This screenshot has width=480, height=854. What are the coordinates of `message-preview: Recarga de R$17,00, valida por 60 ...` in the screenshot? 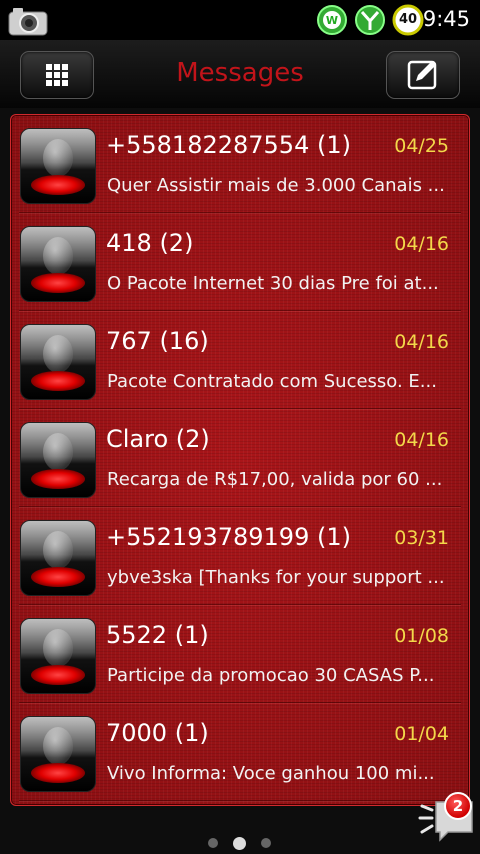 It's located at (275, 479).